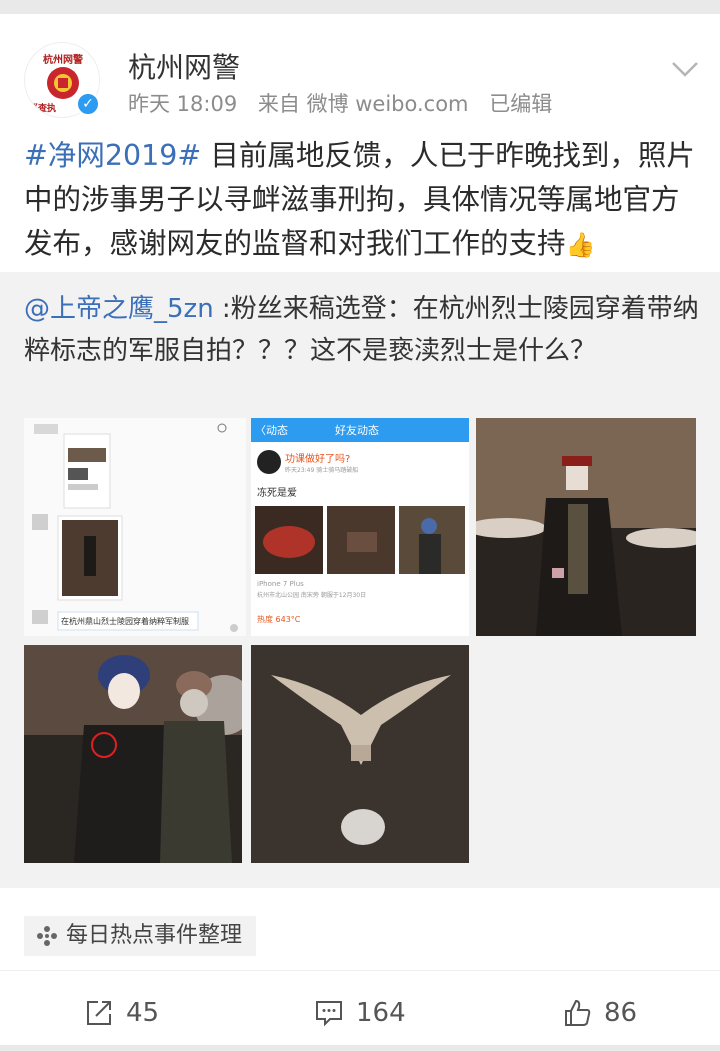 This screenshot has height=1051, width=720. Describe the element at coordinates (357, 430) in the screenshot. I see `feed-title: 好友动态` at that location.